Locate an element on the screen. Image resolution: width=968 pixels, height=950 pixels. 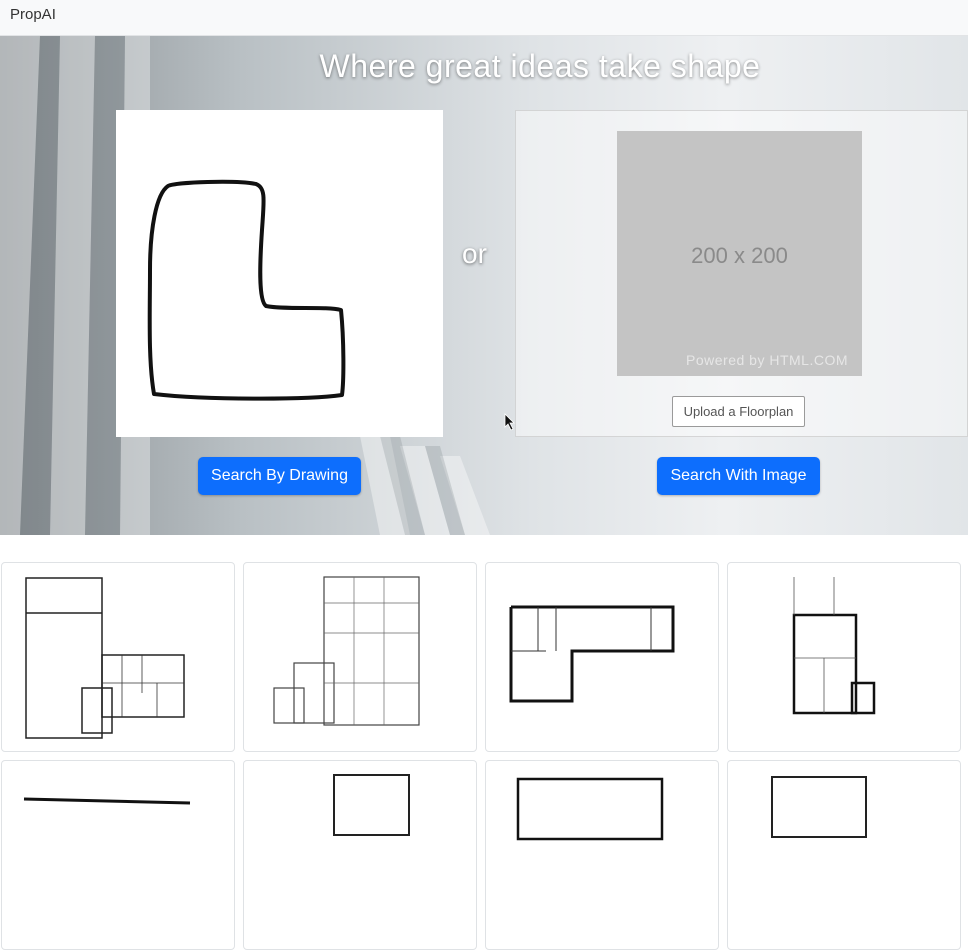
drawing-canvas is located at coordinates (279, 273).